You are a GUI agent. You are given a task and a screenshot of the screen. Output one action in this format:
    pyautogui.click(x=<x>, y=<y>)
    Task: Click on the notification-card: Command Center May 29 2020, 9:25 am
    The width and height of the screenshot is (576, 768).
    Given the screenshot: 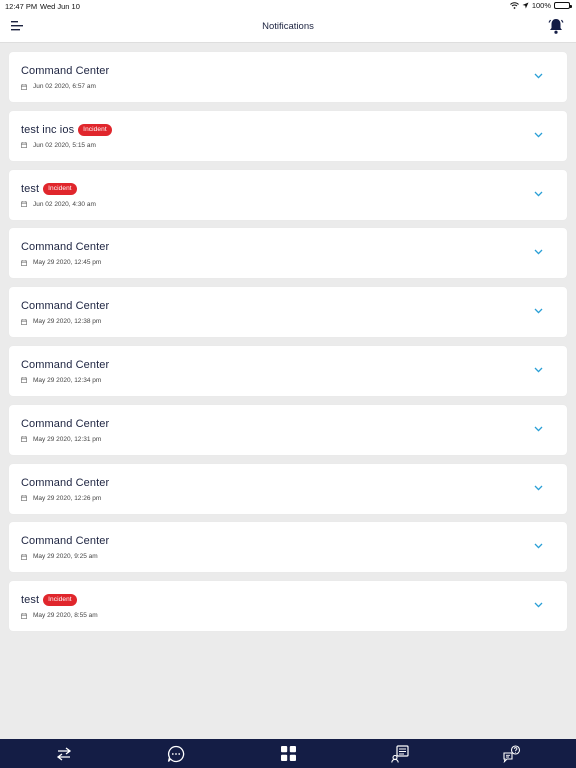 What is the action you would take?
    pyautogui.click(x=288, y=547)
    